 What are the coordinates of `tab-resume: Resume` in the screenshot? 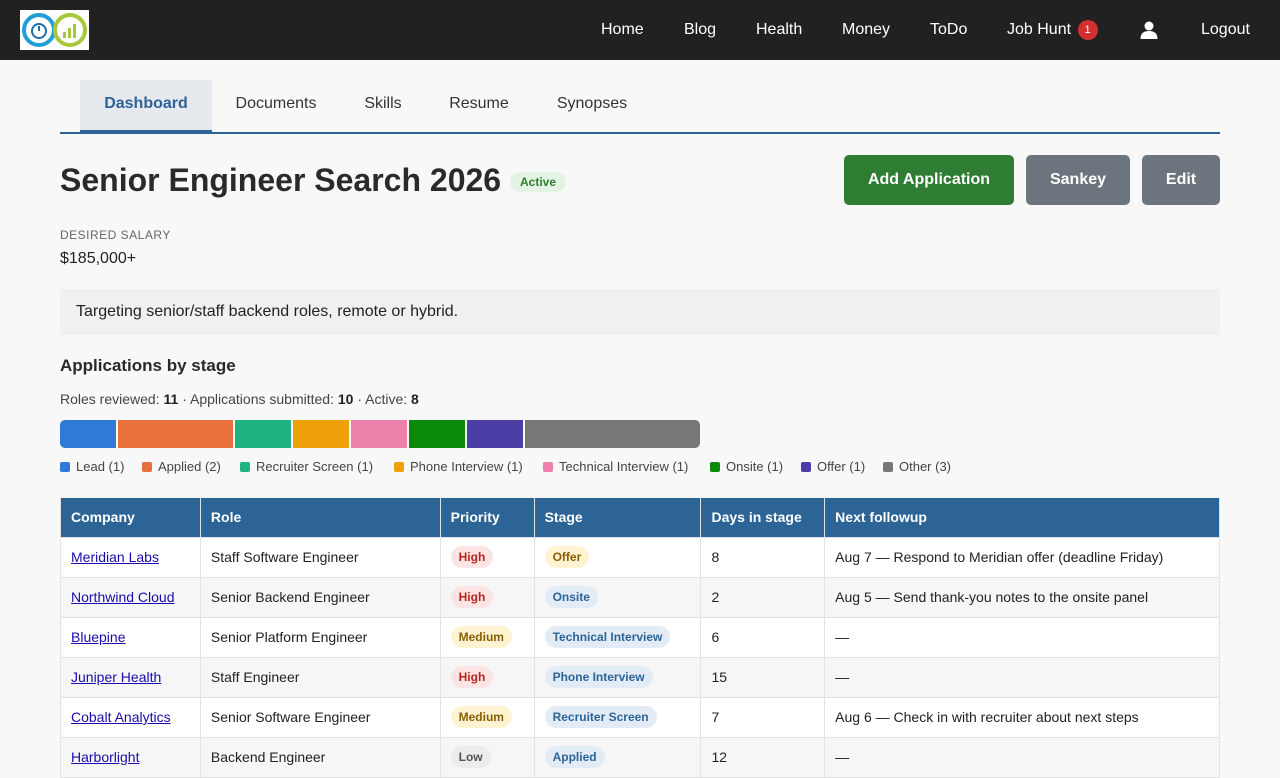 It's located at (479, 106).